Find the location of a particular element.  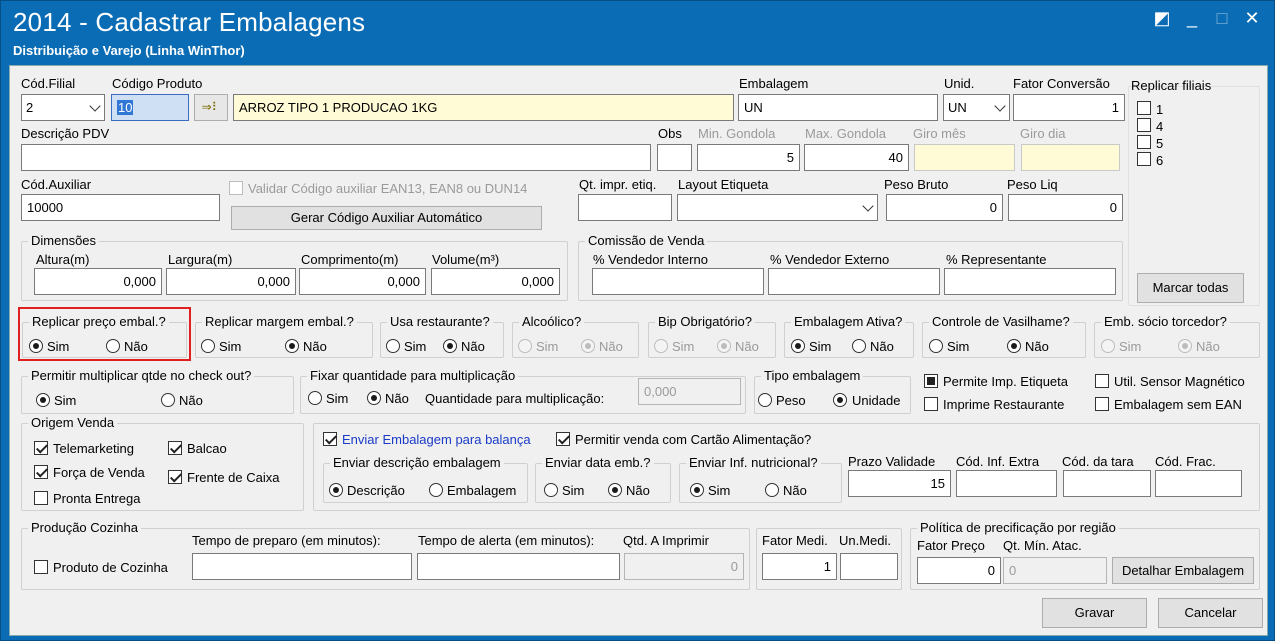

tipo-peso-radio is located at coordinates (765, 400).